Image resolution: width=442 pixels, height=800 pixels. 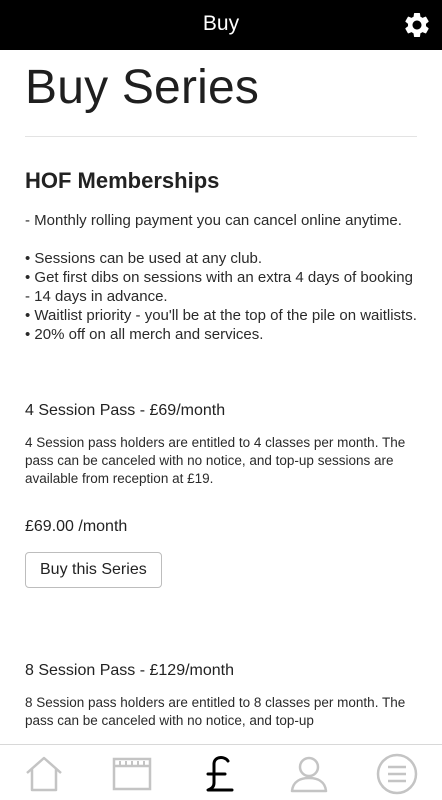 I want to click on pass-title: 4 Session Pass - £69/month, so click(x=125, y=410).